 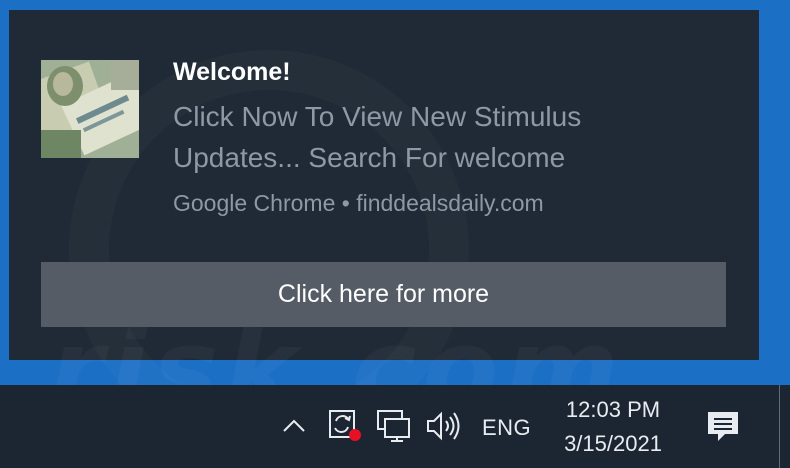 What do you see at coordinates (613, 443) in the screenshot?
I see `clock-date: 3/15/2021` at bounding box center [613, 443].